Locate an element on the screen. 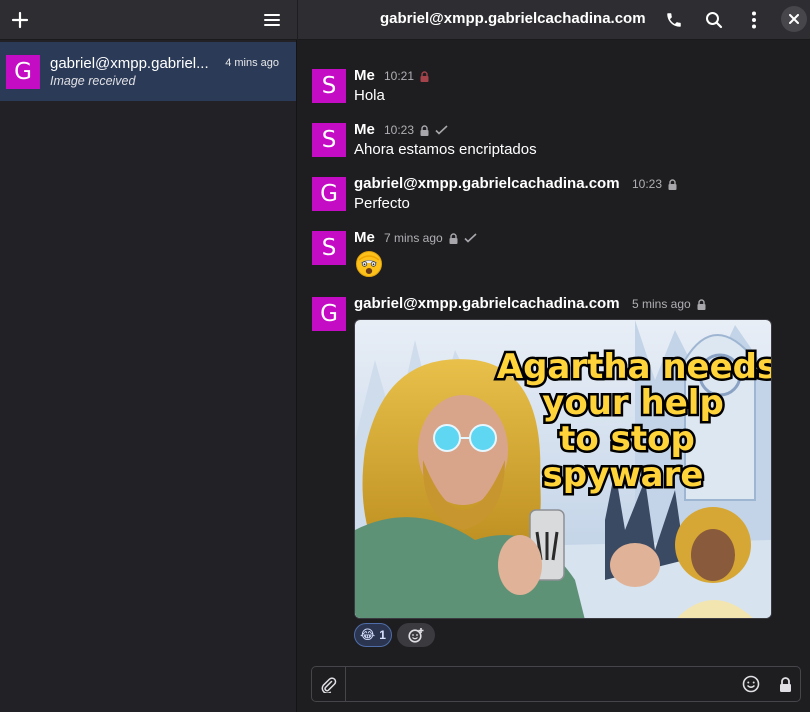 The height and width of the screenshot is (712, 810). message-time: 7 mins ago is located at coordinates (413, 238).